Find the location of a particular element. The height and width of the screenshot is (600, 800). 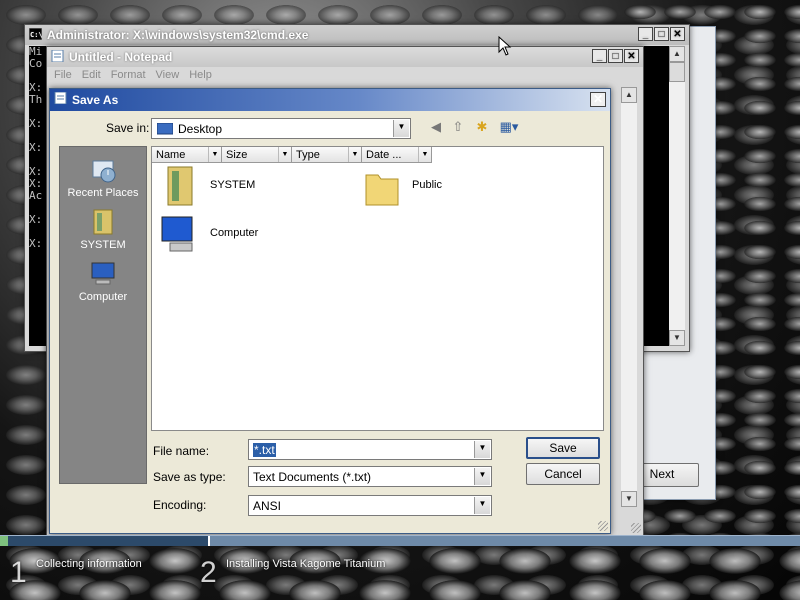

progress-step1-segment is located at coordinates (104, 541).